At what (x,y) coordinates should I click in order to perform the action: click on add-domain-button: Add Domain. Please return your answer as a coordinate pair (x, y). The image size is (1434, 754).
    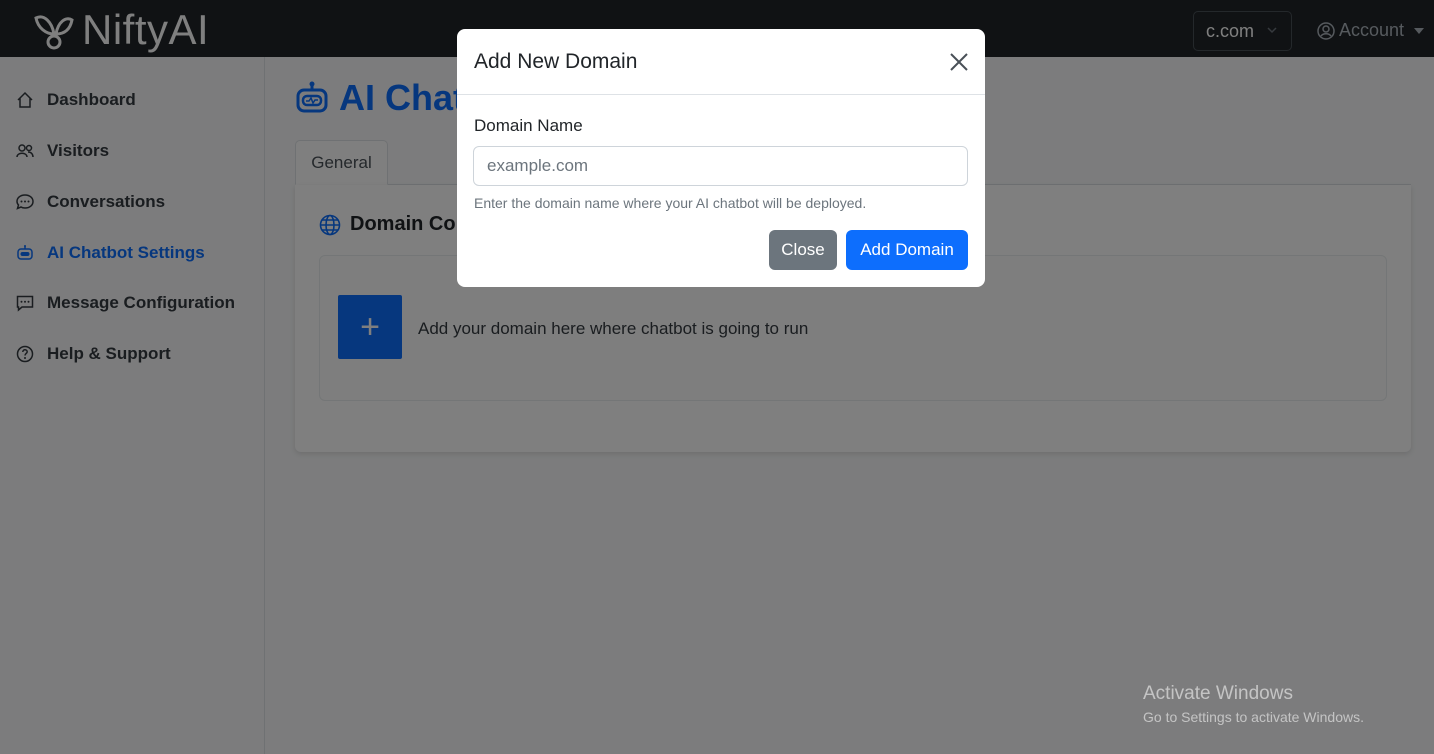
    Looking at the image, I should click on (907, 250).